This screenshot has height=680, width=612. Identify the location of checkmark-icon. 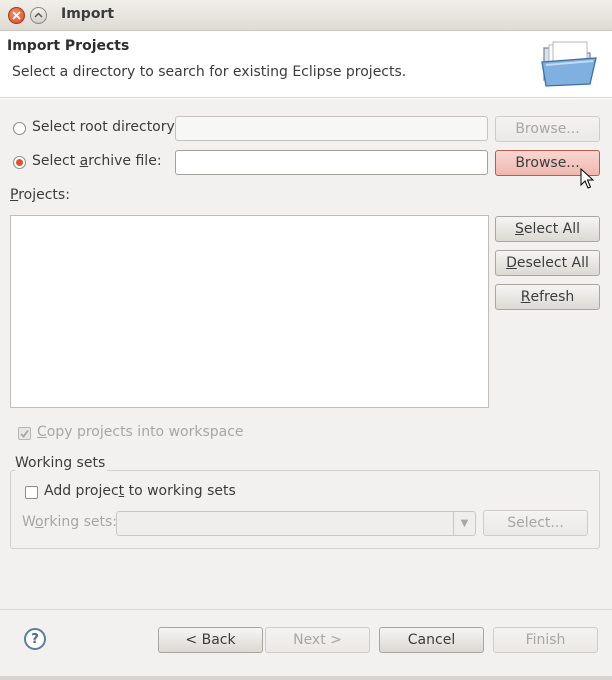
(24, 433).